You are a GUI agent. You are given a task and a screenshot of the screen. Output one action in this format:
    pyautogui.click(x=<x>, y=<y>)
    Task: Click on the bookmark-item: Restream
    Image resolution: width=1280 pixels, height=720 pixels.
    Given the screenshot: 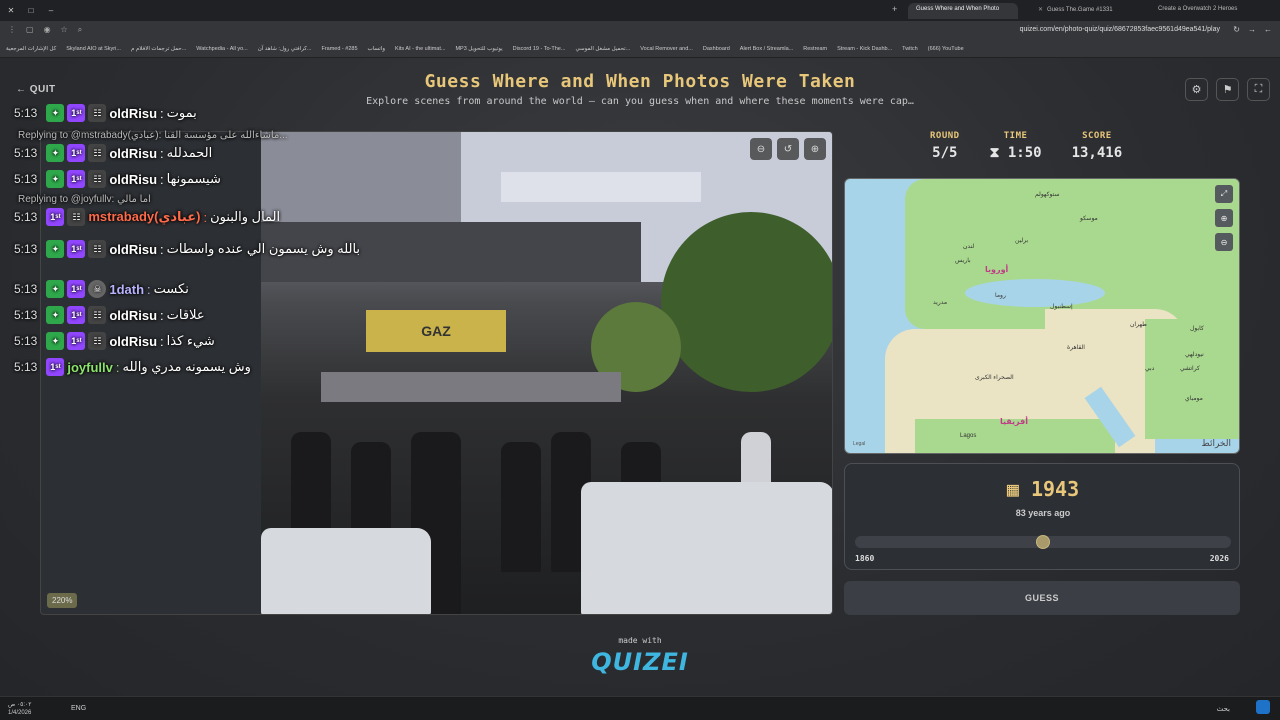 What is the action you would take?
    pyautogui.click(x=815, y=49)
    